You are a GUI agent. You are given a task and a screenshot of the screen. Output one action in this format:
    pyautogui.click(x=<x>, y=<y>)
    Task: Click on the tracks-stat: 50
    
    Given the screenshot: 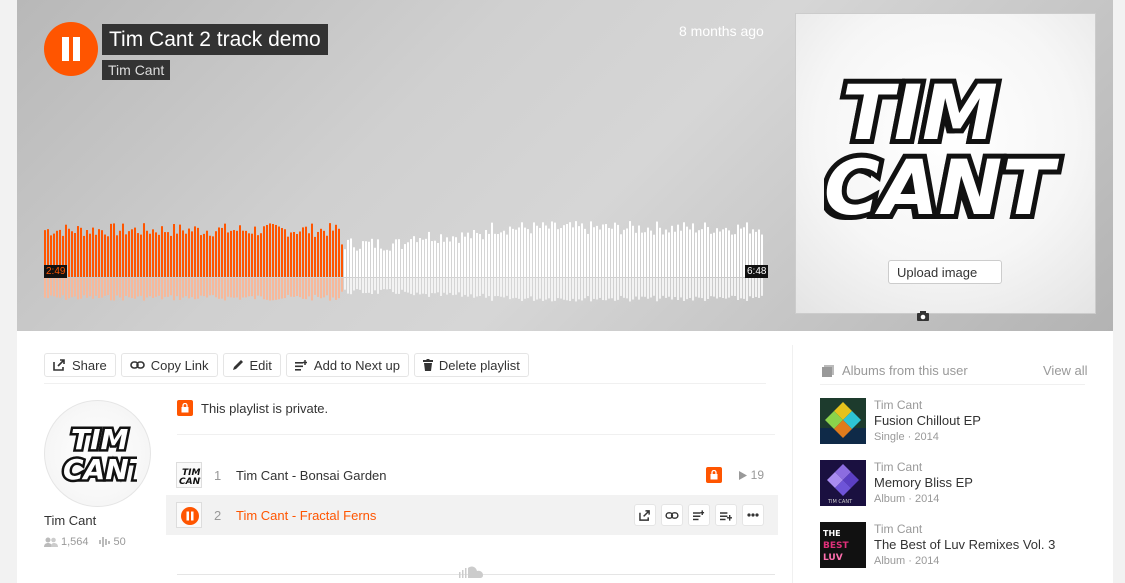 What is the action you would take?
    pyautogui.click(x=112, y=542)
    